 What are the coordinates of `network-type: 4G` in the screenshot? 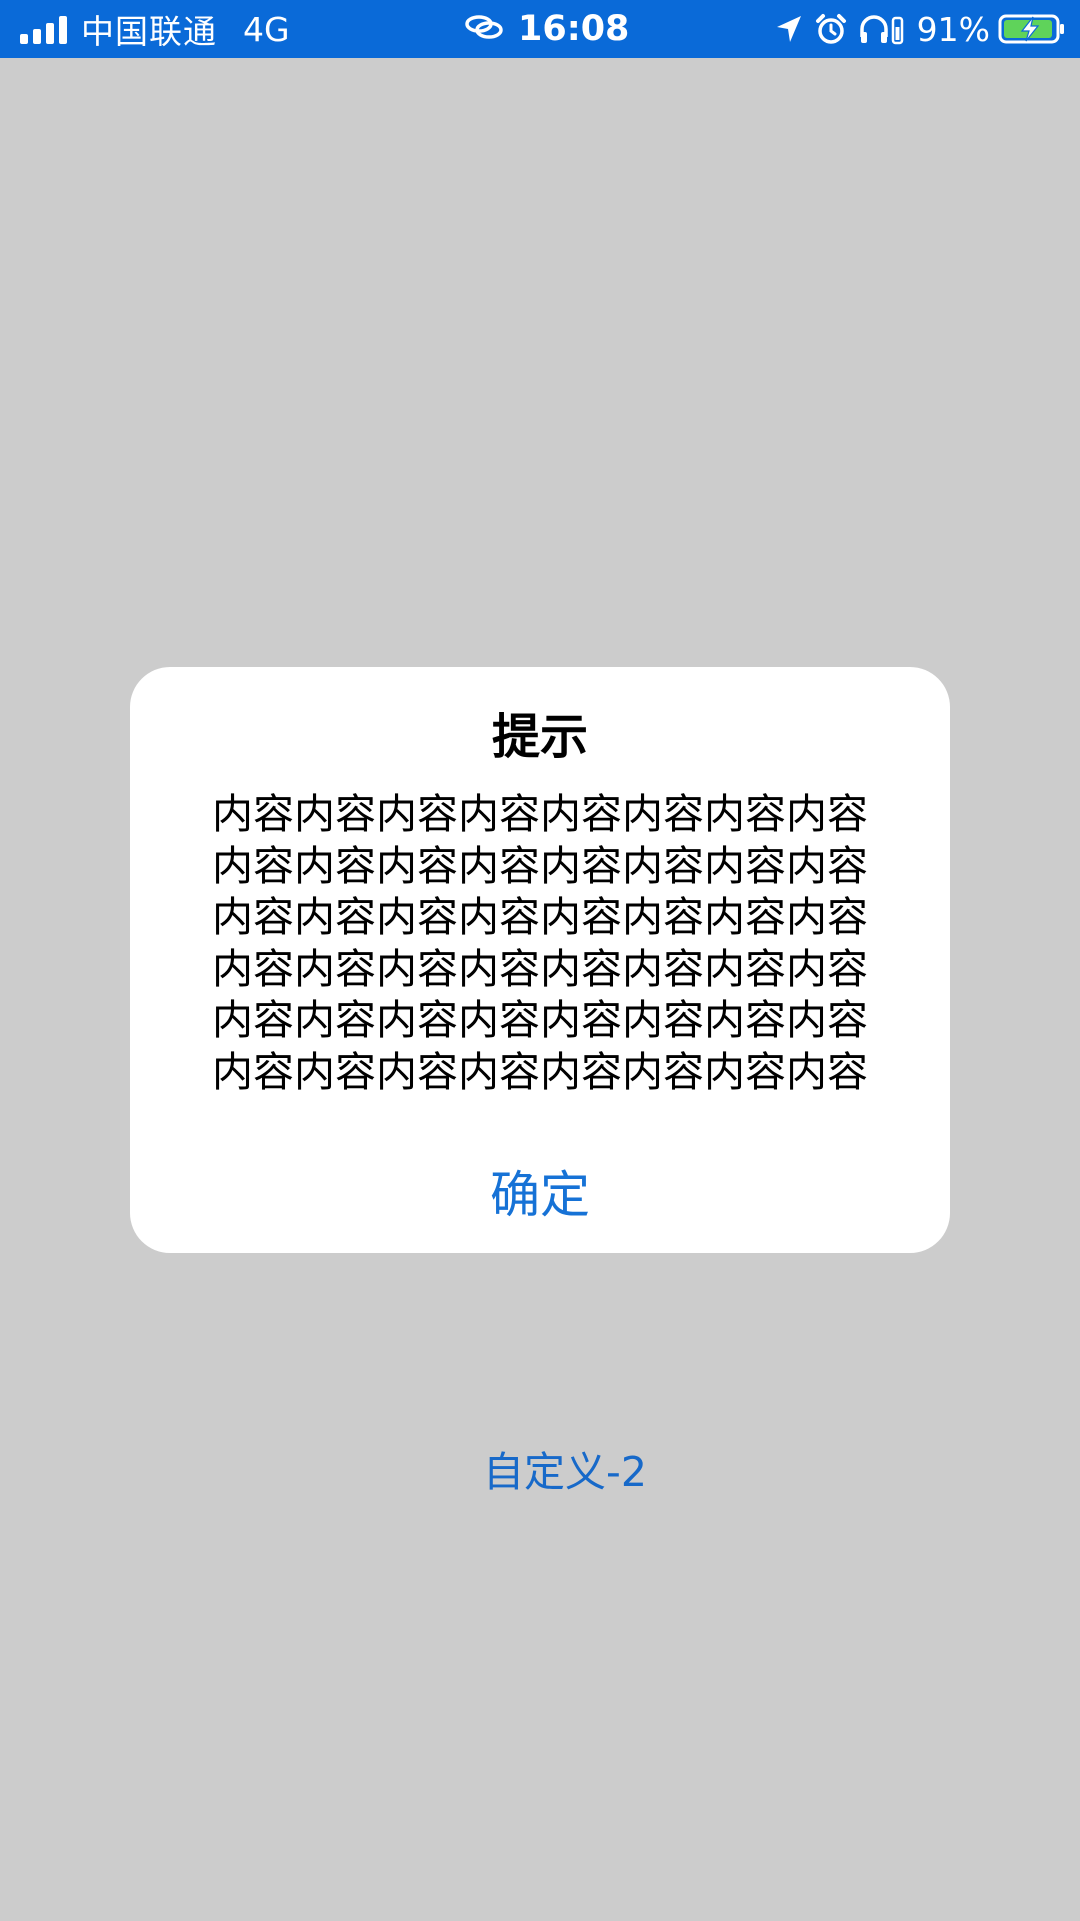 It's located at (266, 29).